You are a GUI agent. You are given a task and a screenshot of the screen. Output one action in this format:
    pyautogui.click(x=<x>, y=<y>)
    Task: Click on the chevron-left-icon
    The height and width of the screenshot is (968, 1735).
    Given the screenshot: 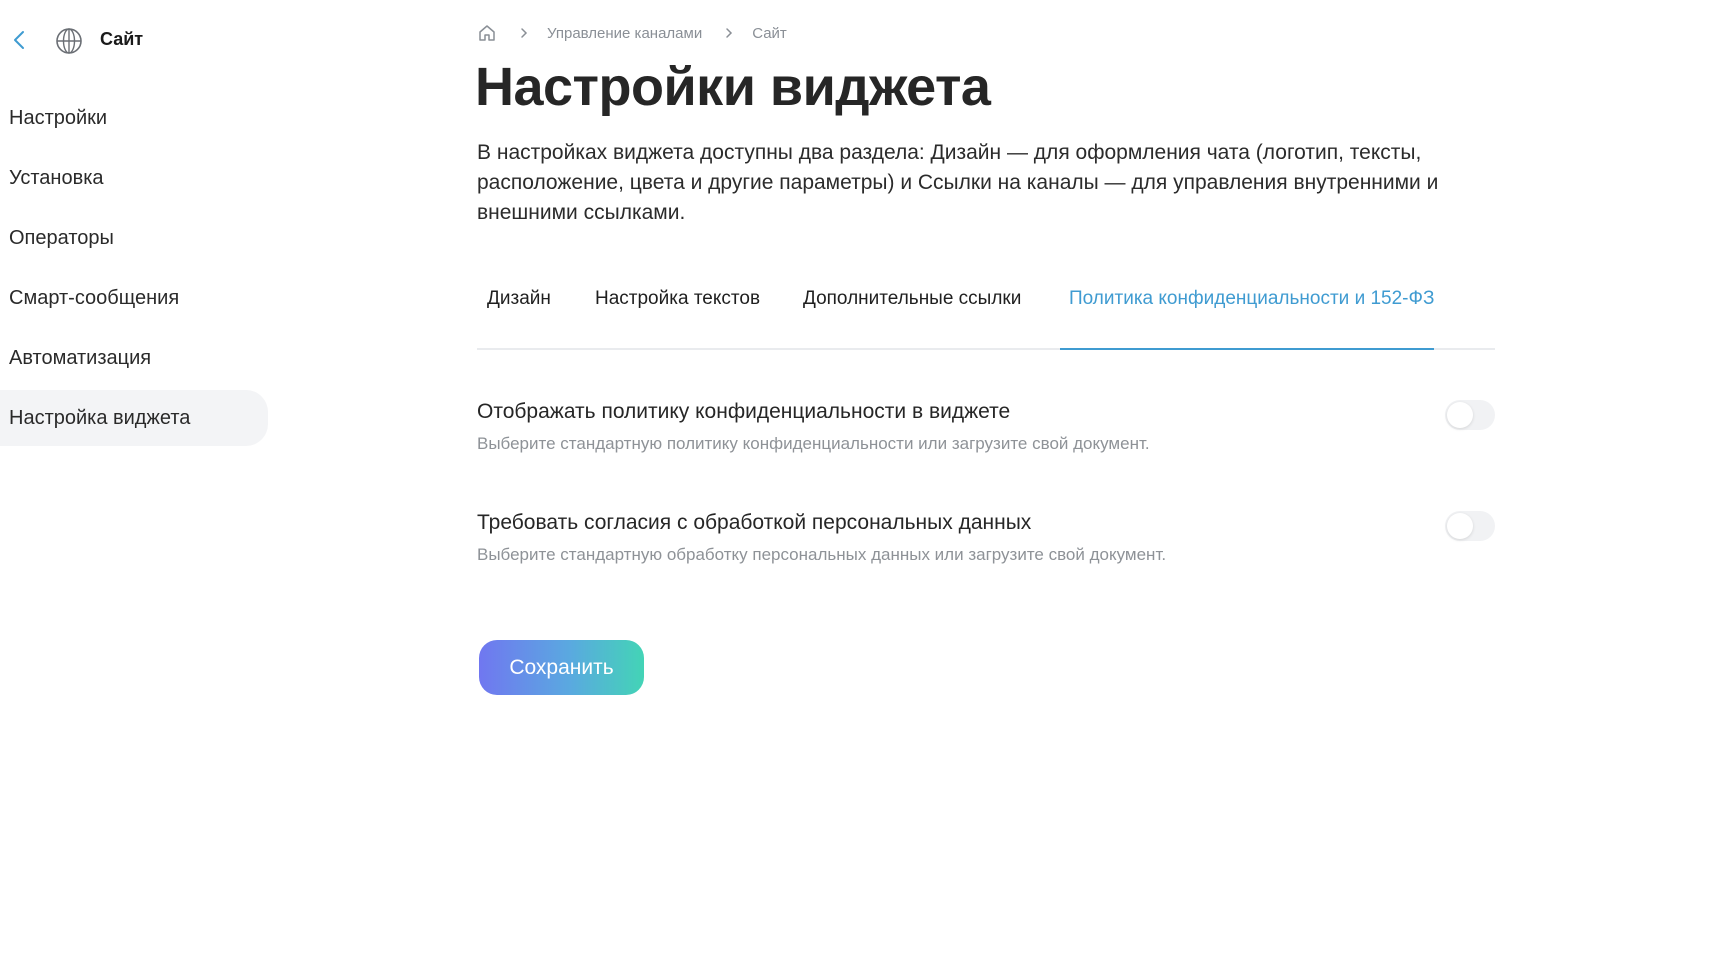 What is the action you would take?
    pyautogui.click(x=20, y=40)
    